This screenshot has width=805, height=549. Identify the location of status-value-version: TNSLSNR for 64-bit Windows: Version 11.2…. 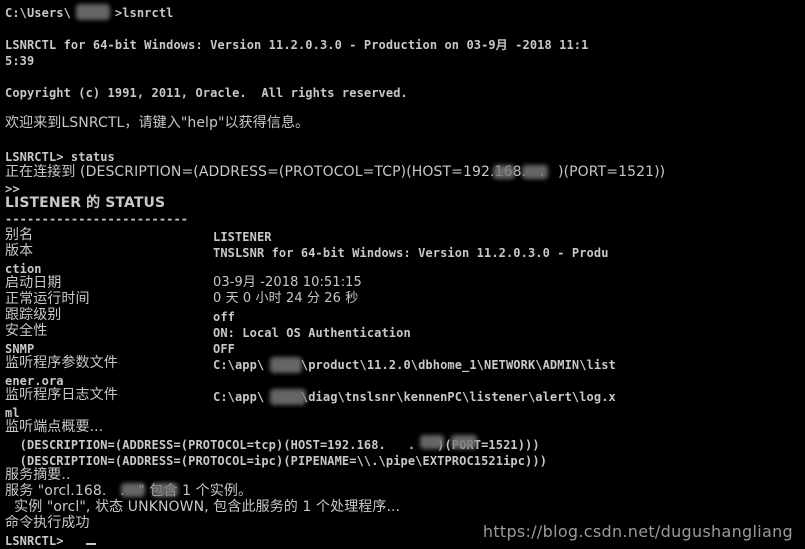
(411, 253).